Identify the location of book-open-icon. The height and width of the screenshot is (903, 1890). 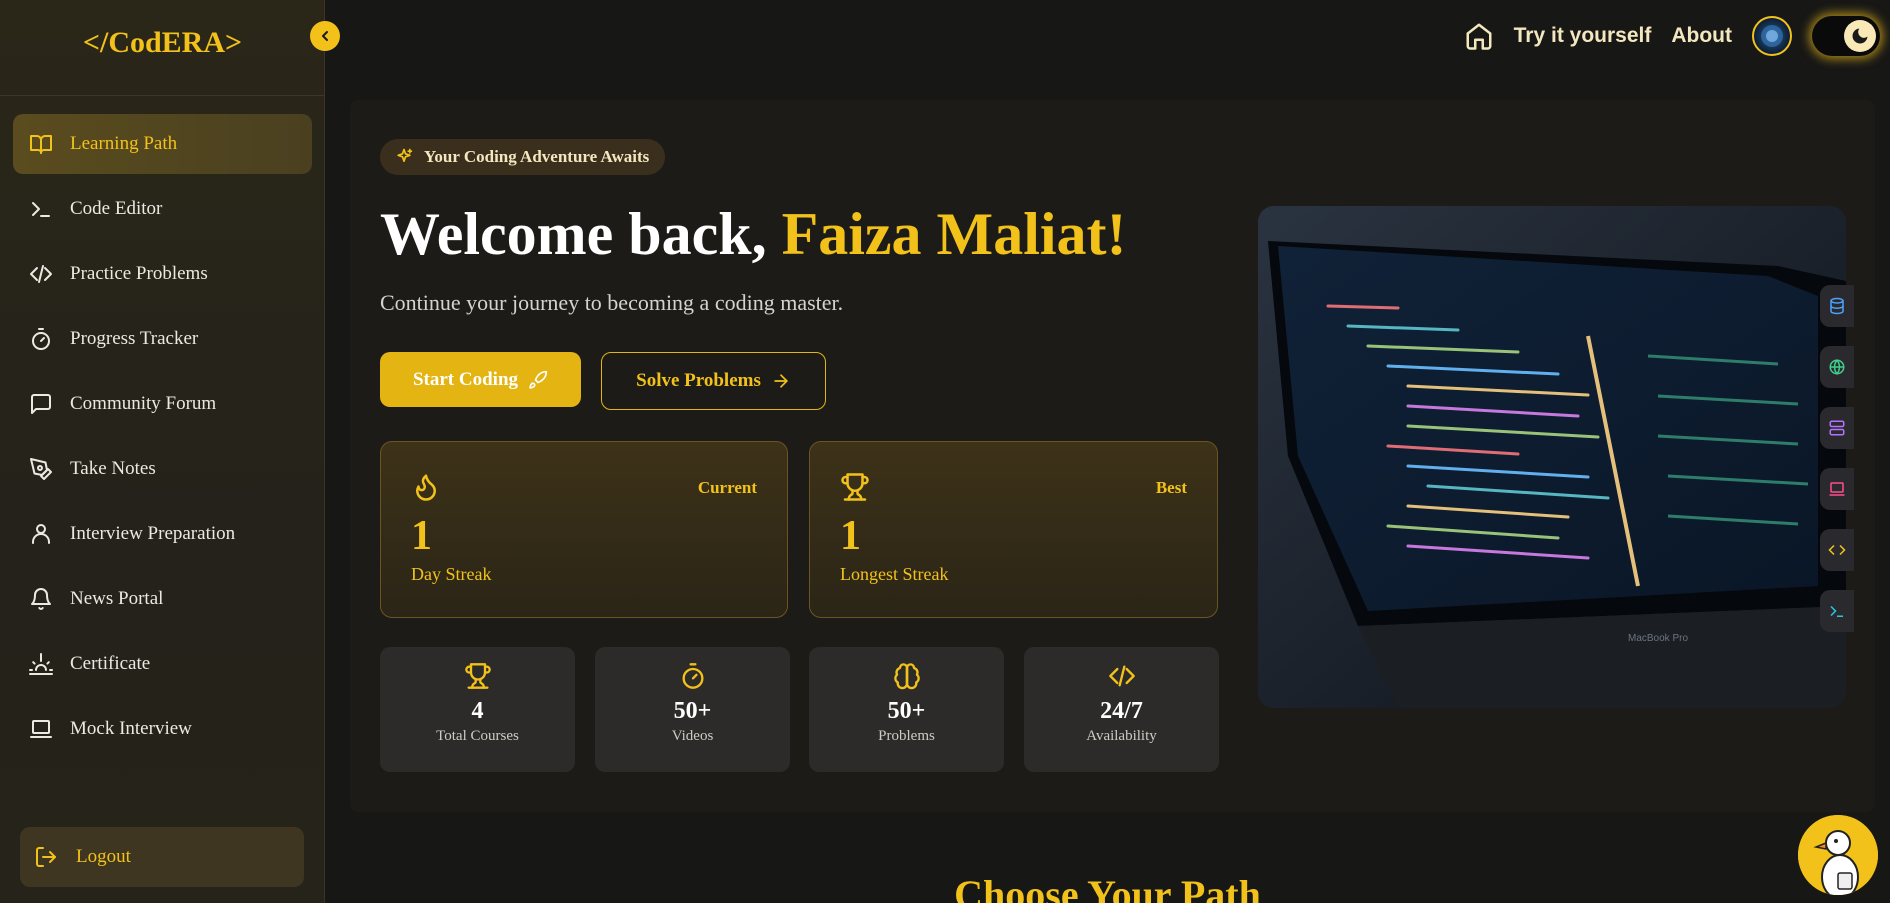
(41, 144).